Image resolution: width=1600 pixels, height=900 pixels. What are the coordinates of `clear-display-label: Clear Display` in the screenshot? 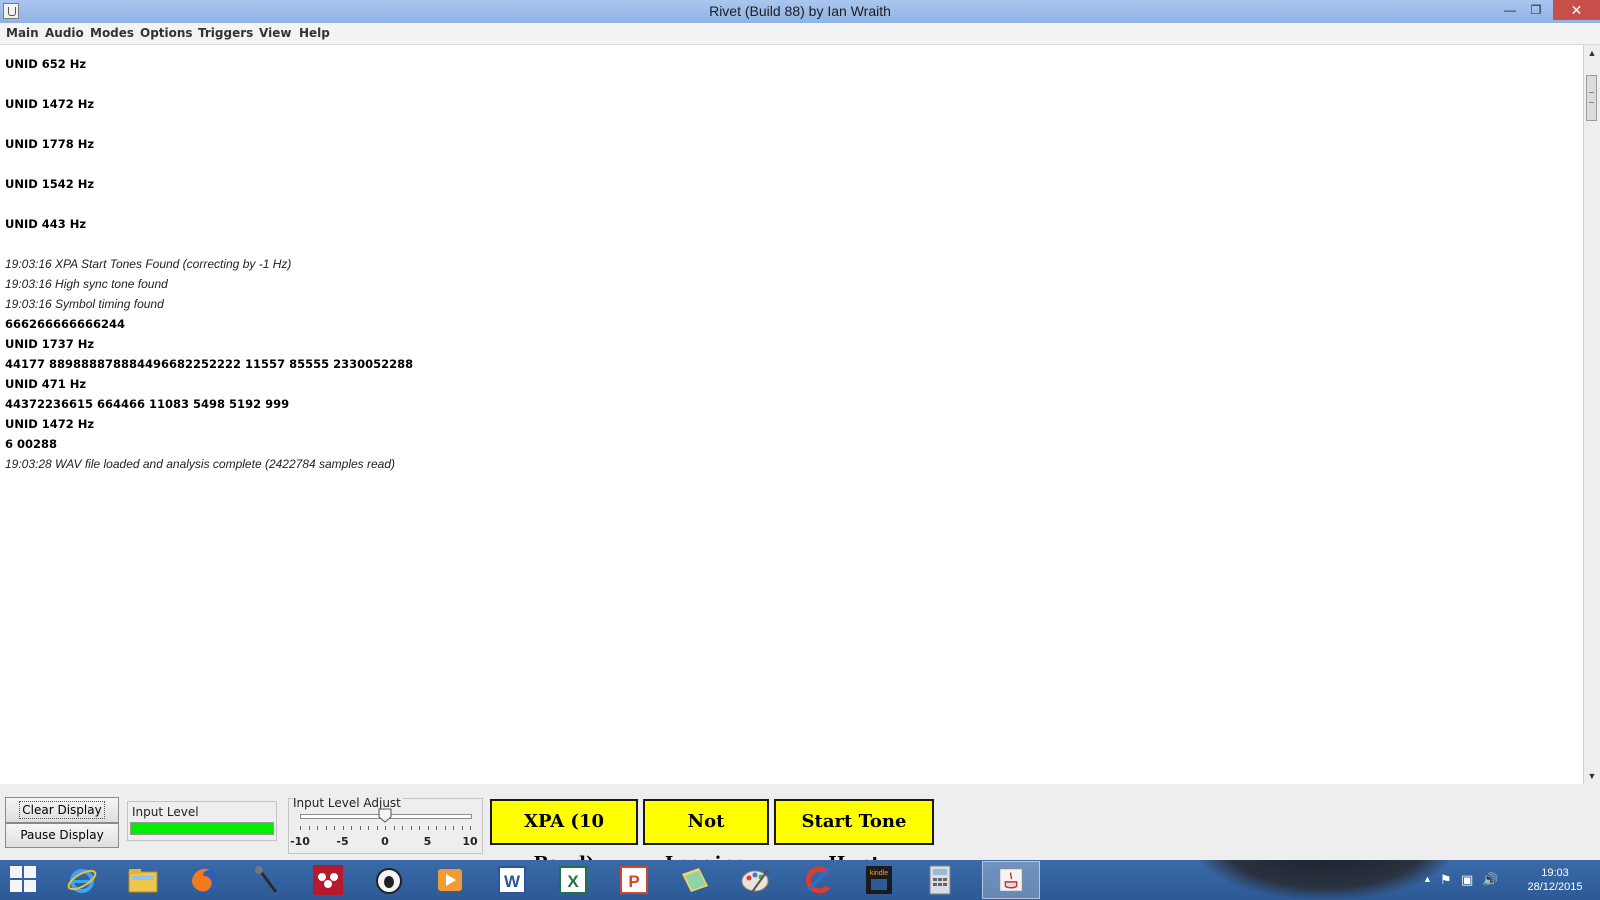 It's located at (62, 810).